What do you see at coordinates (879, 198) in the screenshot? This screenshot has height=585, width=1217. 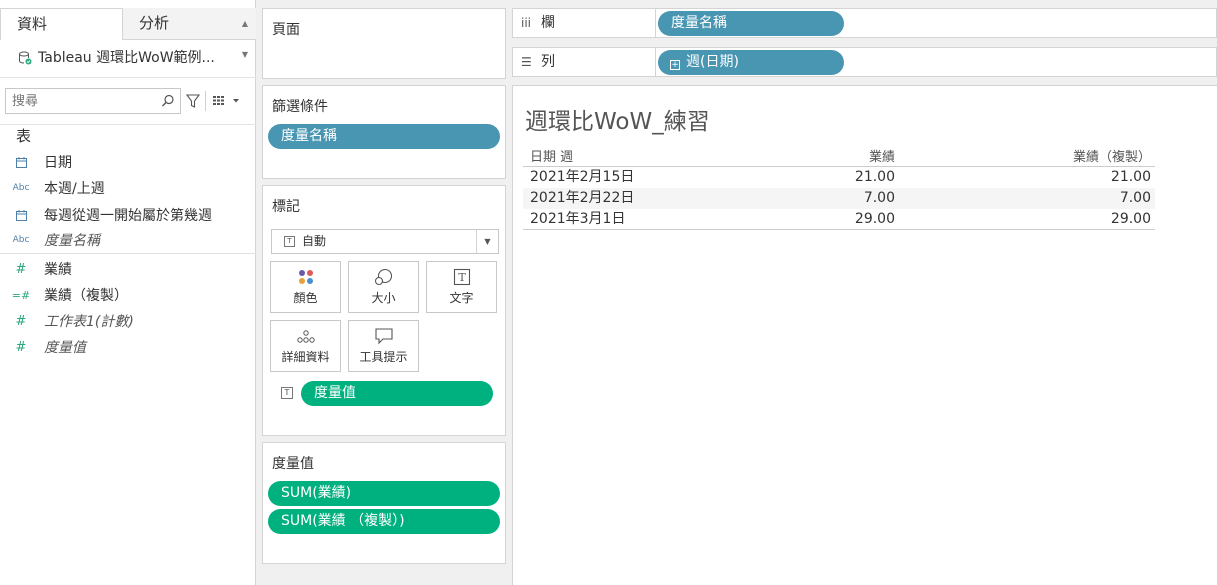 I see `cell-sales: 7.00` at bounding box center [879, 198].